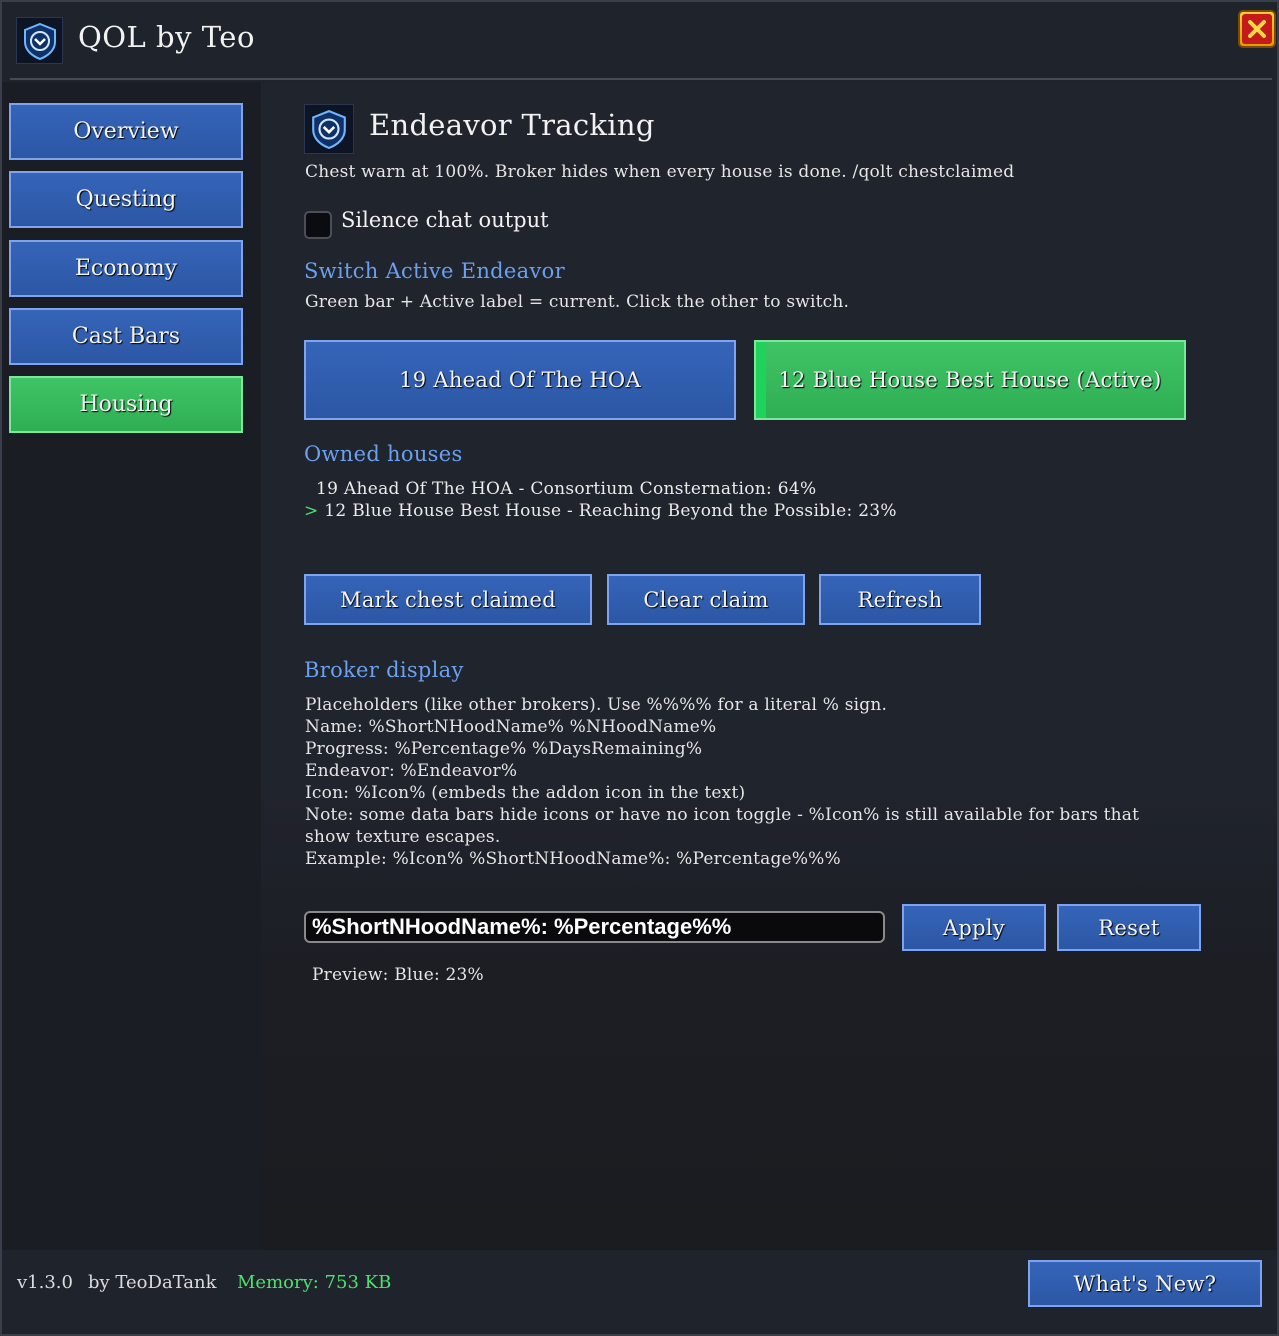  Describe the element at coordinates (512, 125) in the screenshot. I see `page-title: Endeavor Tracking` at that location.